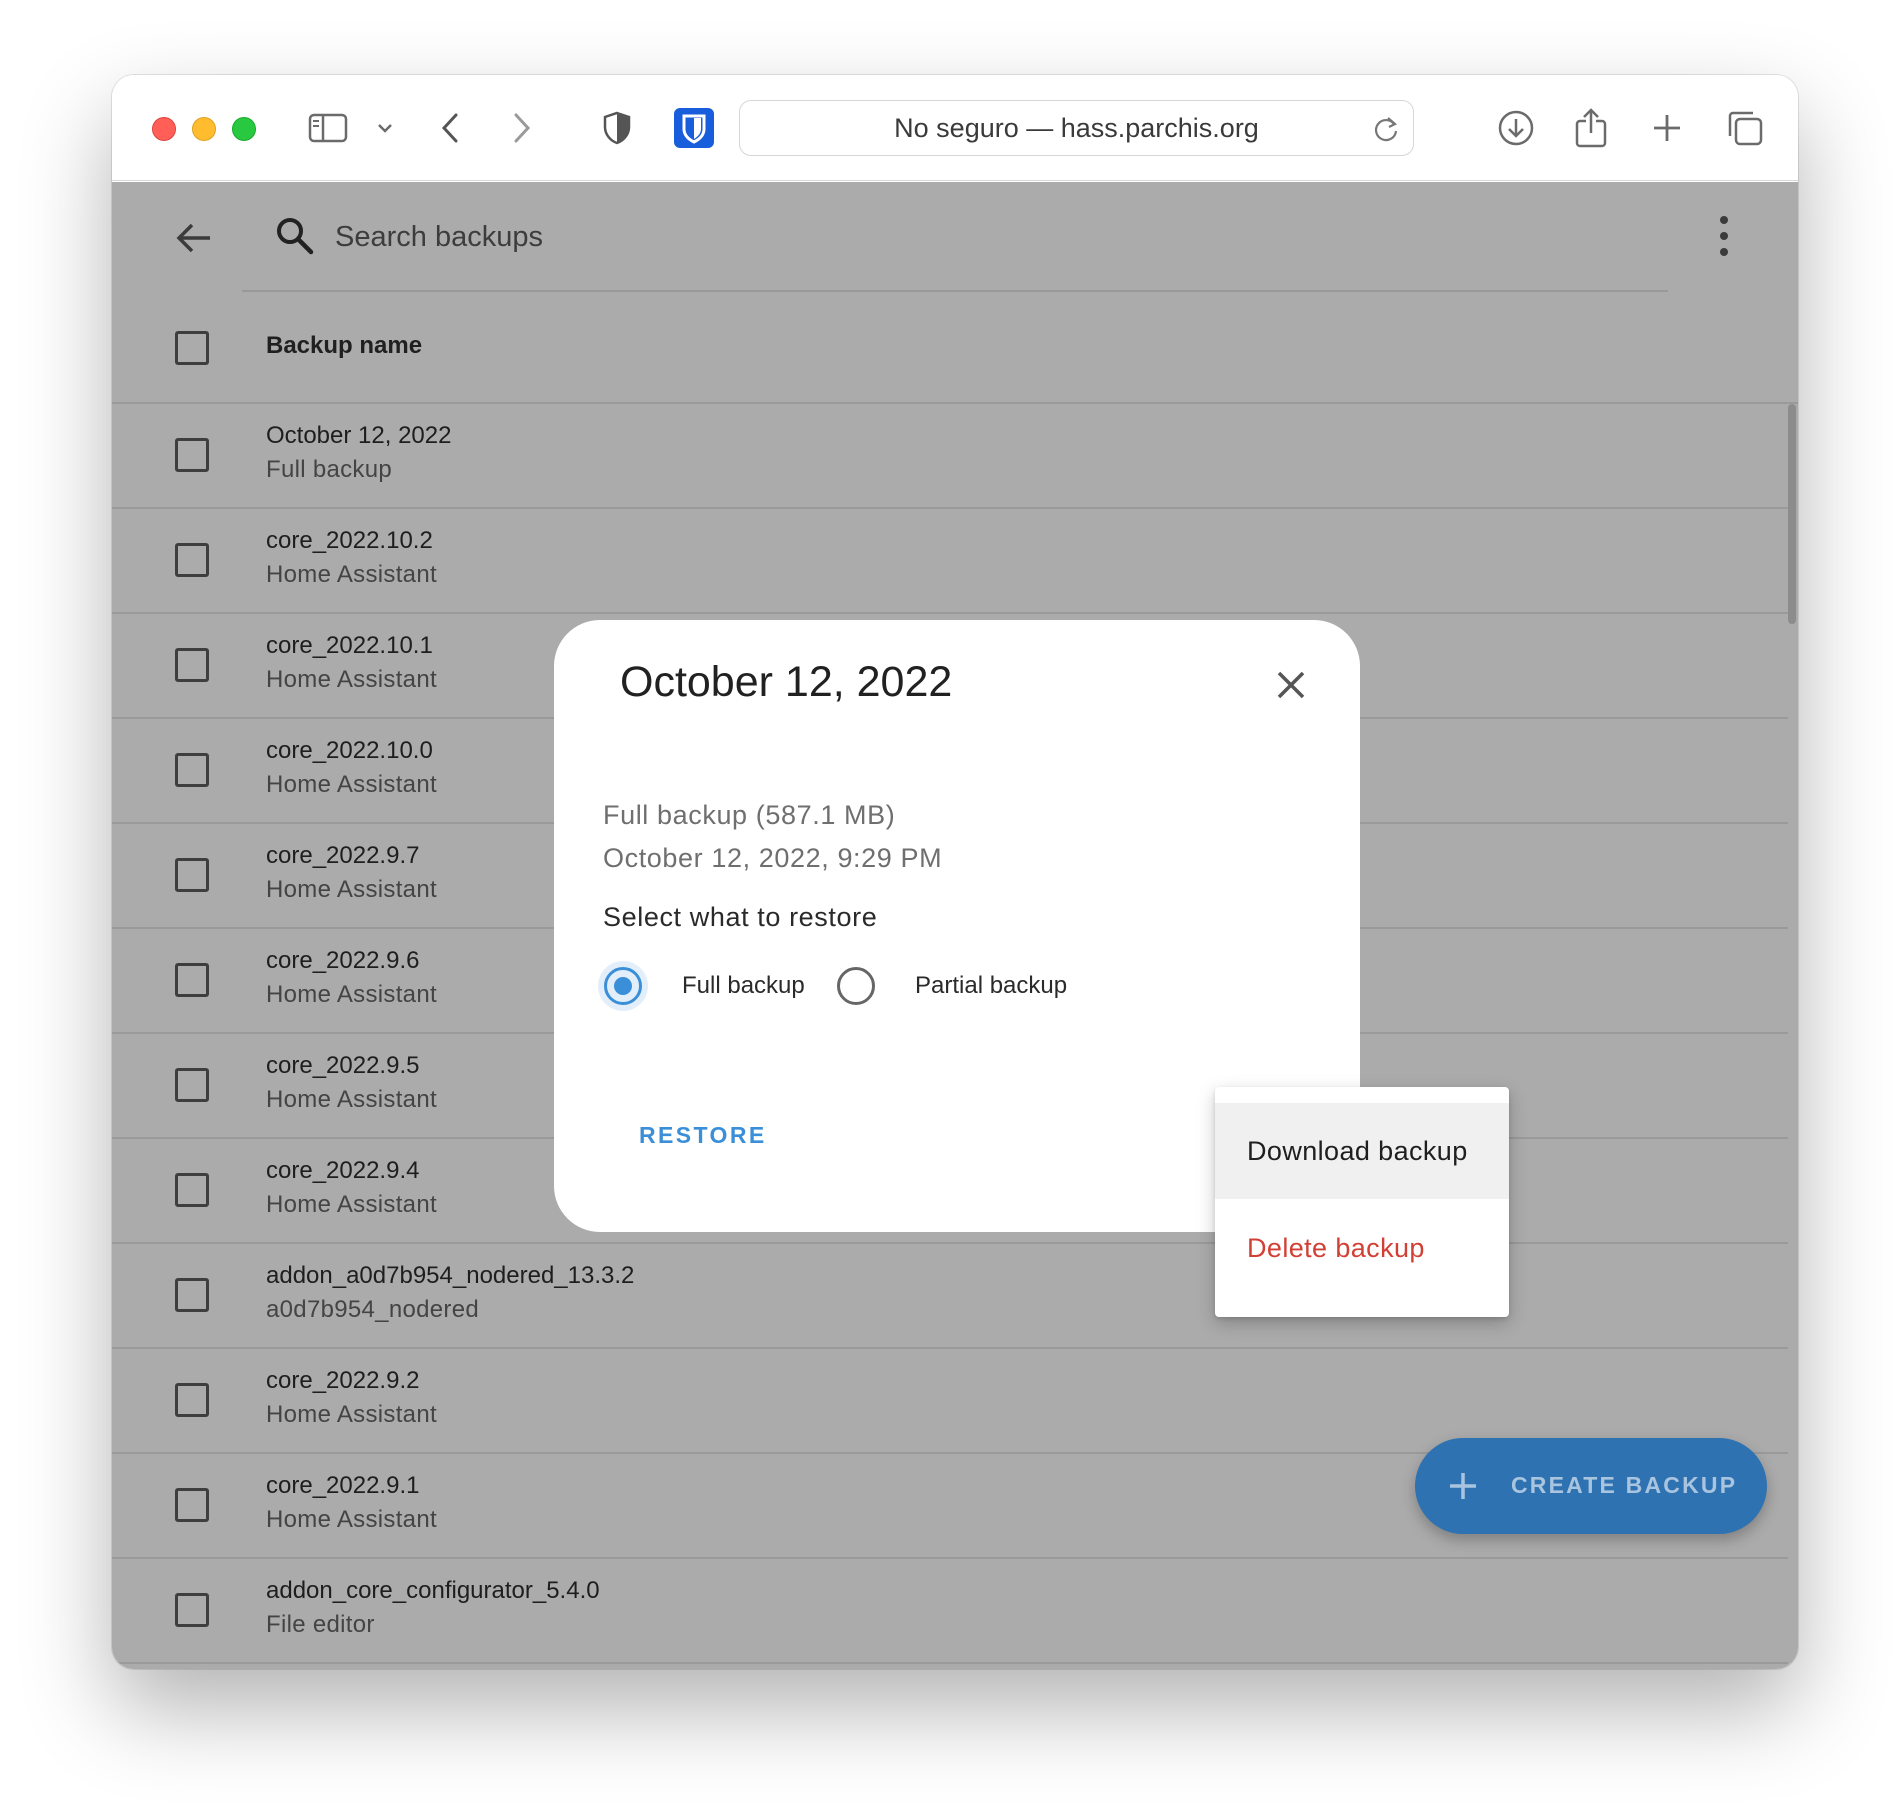 The width and height of the screenshot is (1902, 1808). I want to click on backup-date-info: October 12, 2022, 9:29 PM, so click(773, 858).